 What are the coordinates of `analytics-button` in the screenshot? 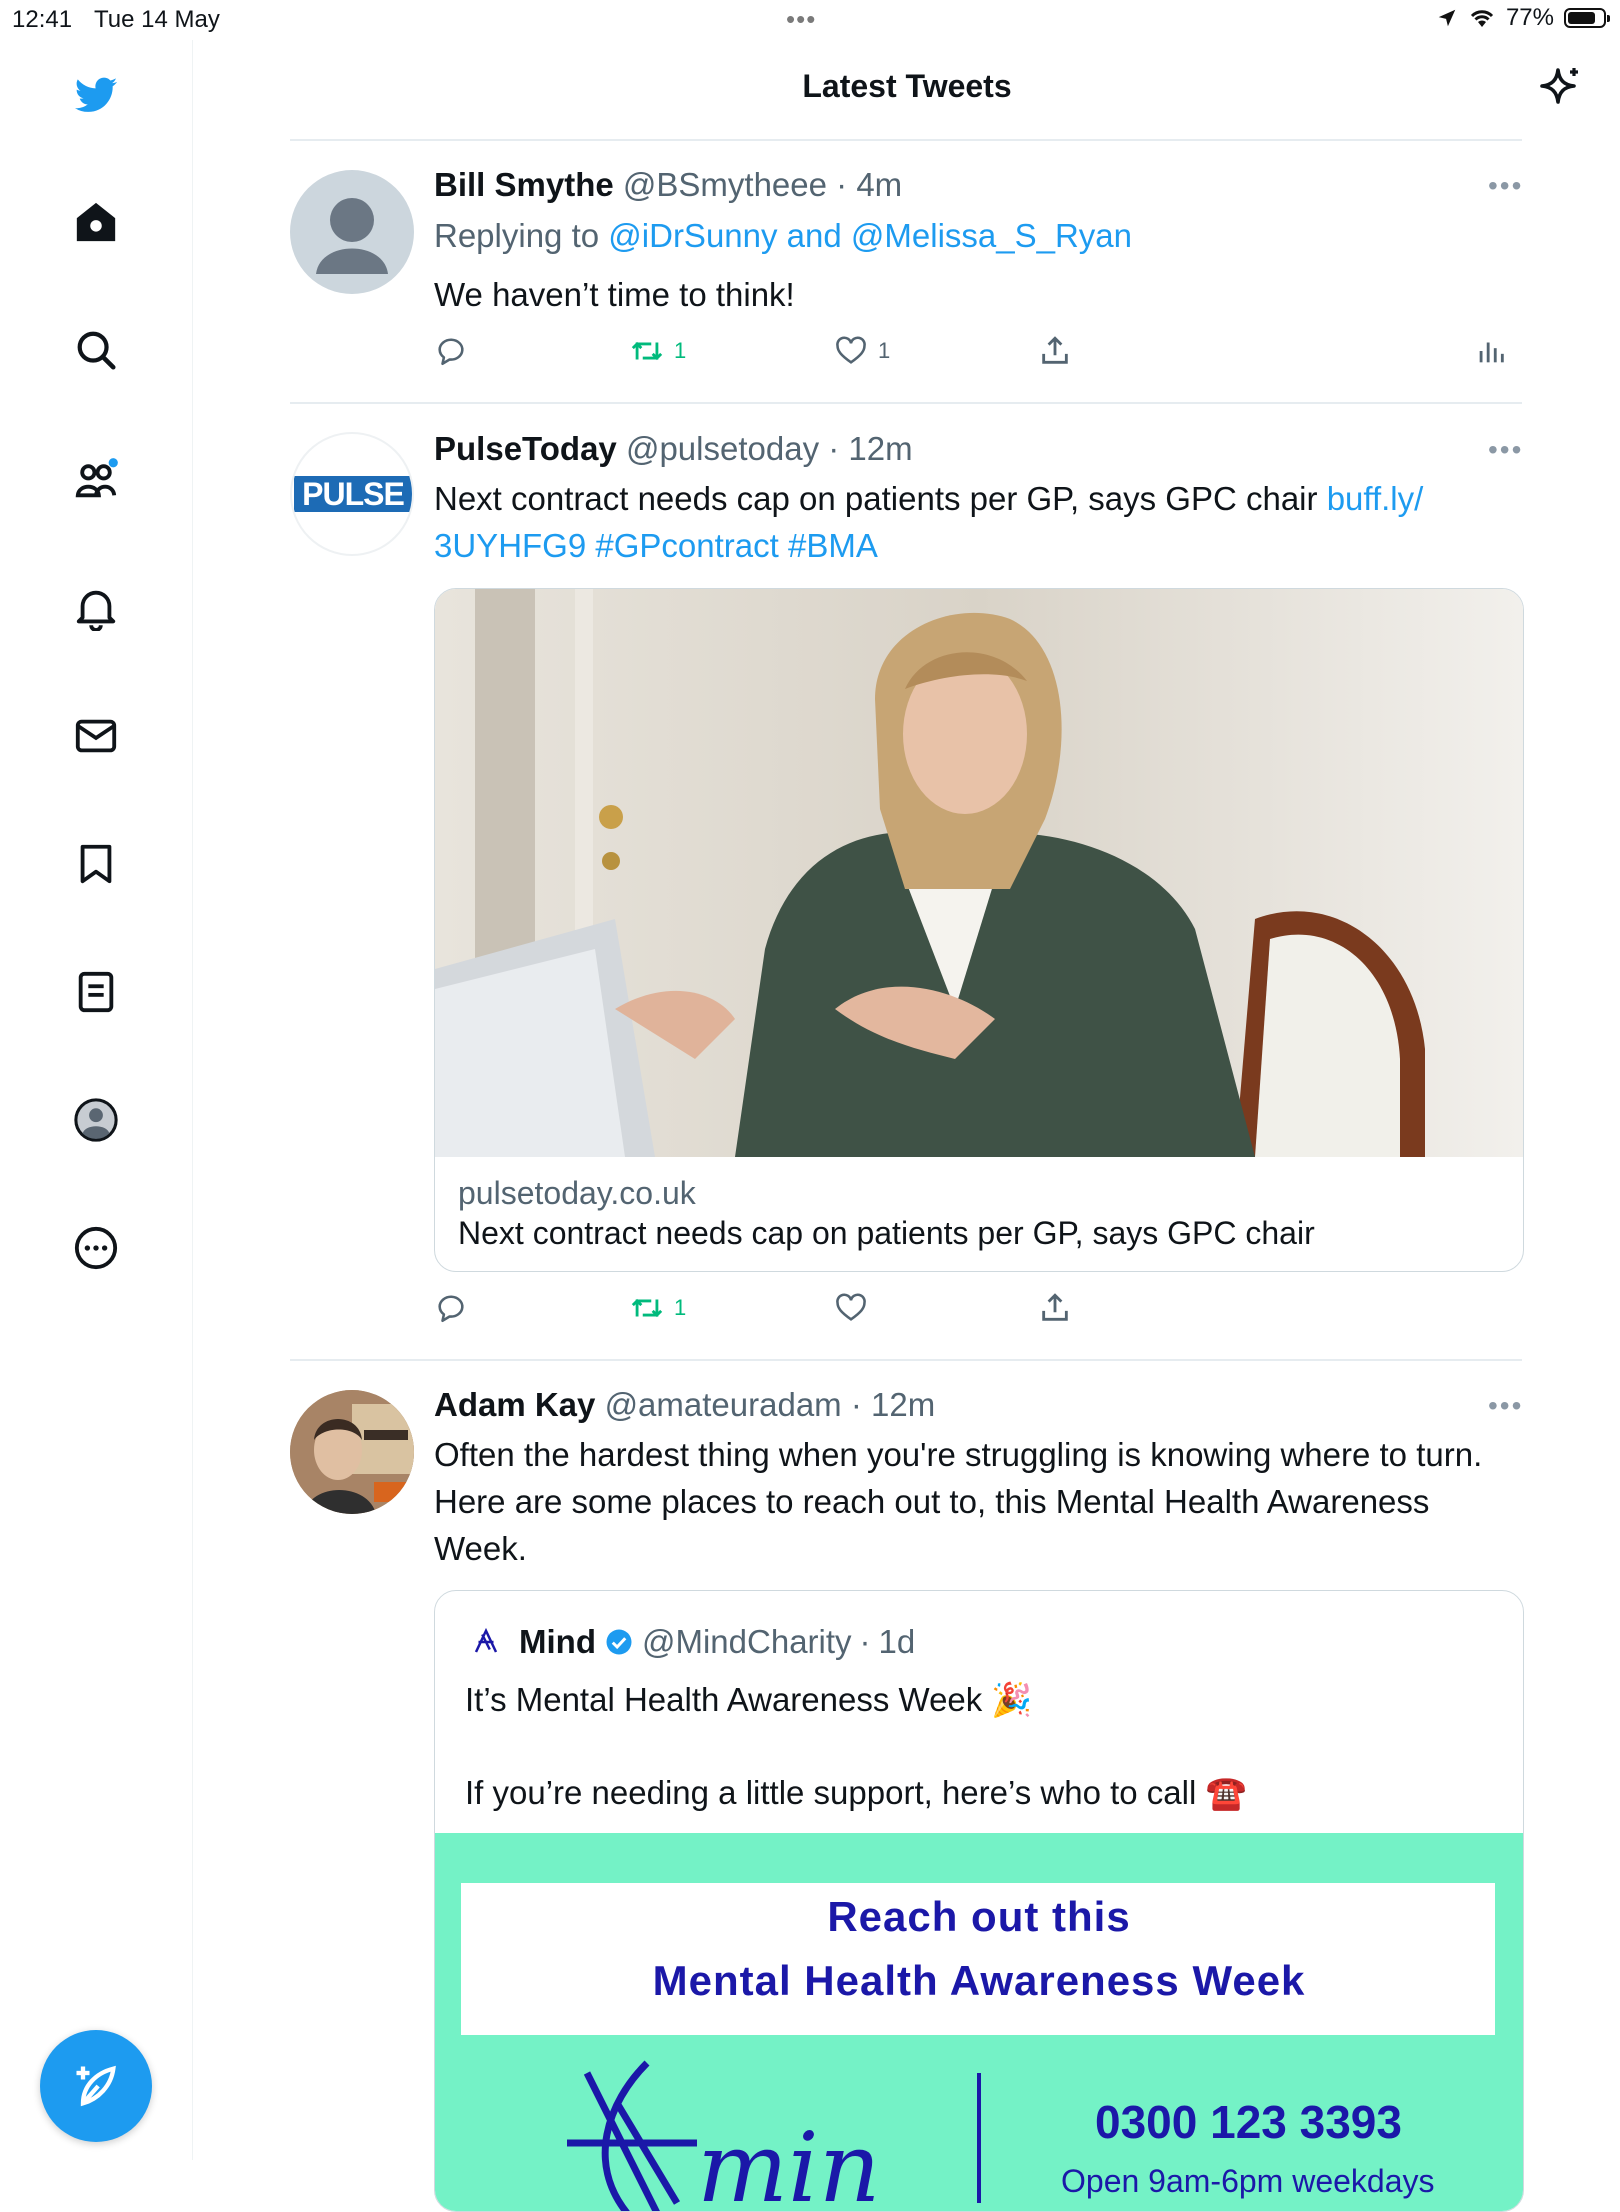 It's located at (1491, 351).